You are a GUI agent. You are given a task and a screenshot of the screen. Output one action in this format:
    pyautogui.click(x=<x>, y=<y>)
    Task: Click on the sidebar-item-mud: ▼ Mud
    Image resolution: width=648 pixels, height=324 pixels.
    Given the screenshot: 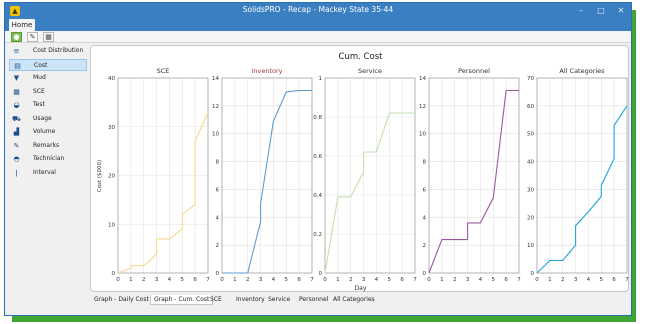 What is the action you would take?
    pyautogui.click(x=48, y=78)
    